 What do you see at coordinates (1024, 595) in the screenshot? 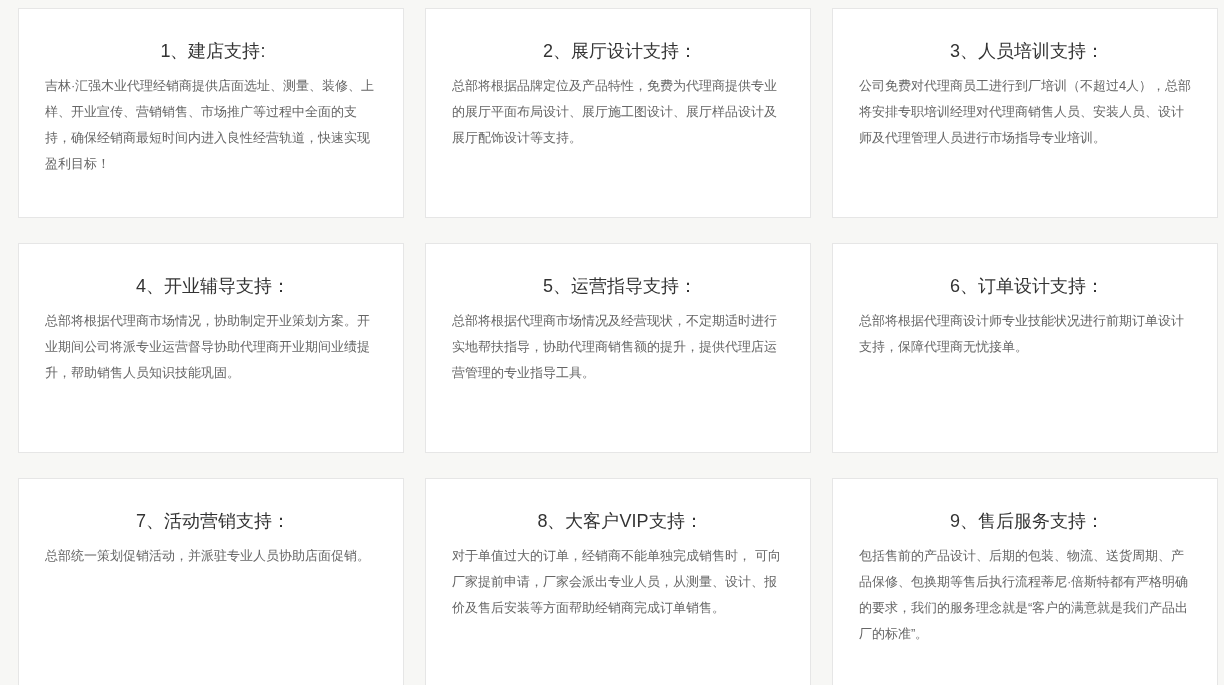
I see `card-text: 包括售前的产品设计、后期的包装、物流、送货周期、产品保修、包换期等售后执行流程蒂尼·倍斯特都有严格明确的要求，我们的服务理念就是“客户的满意就是我们产品出厂的标准”。` at bounding box center [1024, 595].